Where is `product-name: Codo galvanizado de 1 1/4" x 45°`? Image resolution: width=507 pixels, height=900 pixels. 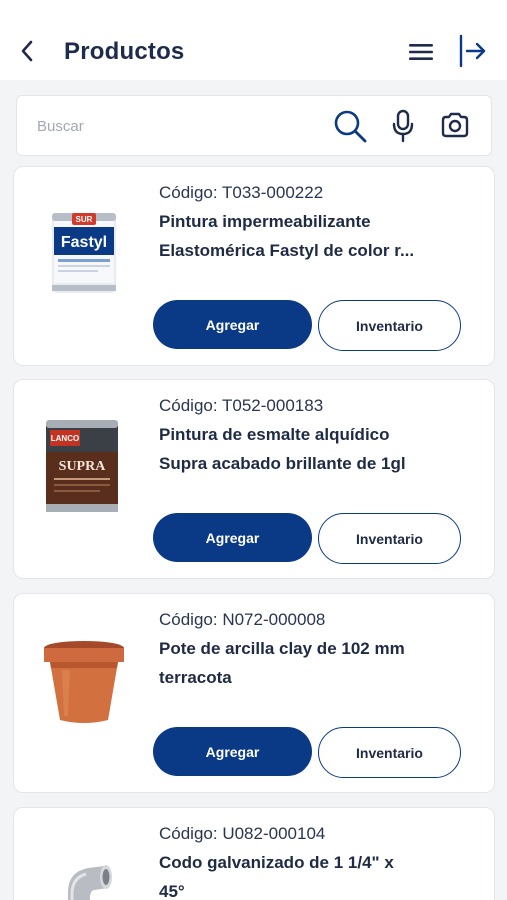
product-name: Codo galvanizado de 1 1/4" x 45° is located at coordinates (276, 876).